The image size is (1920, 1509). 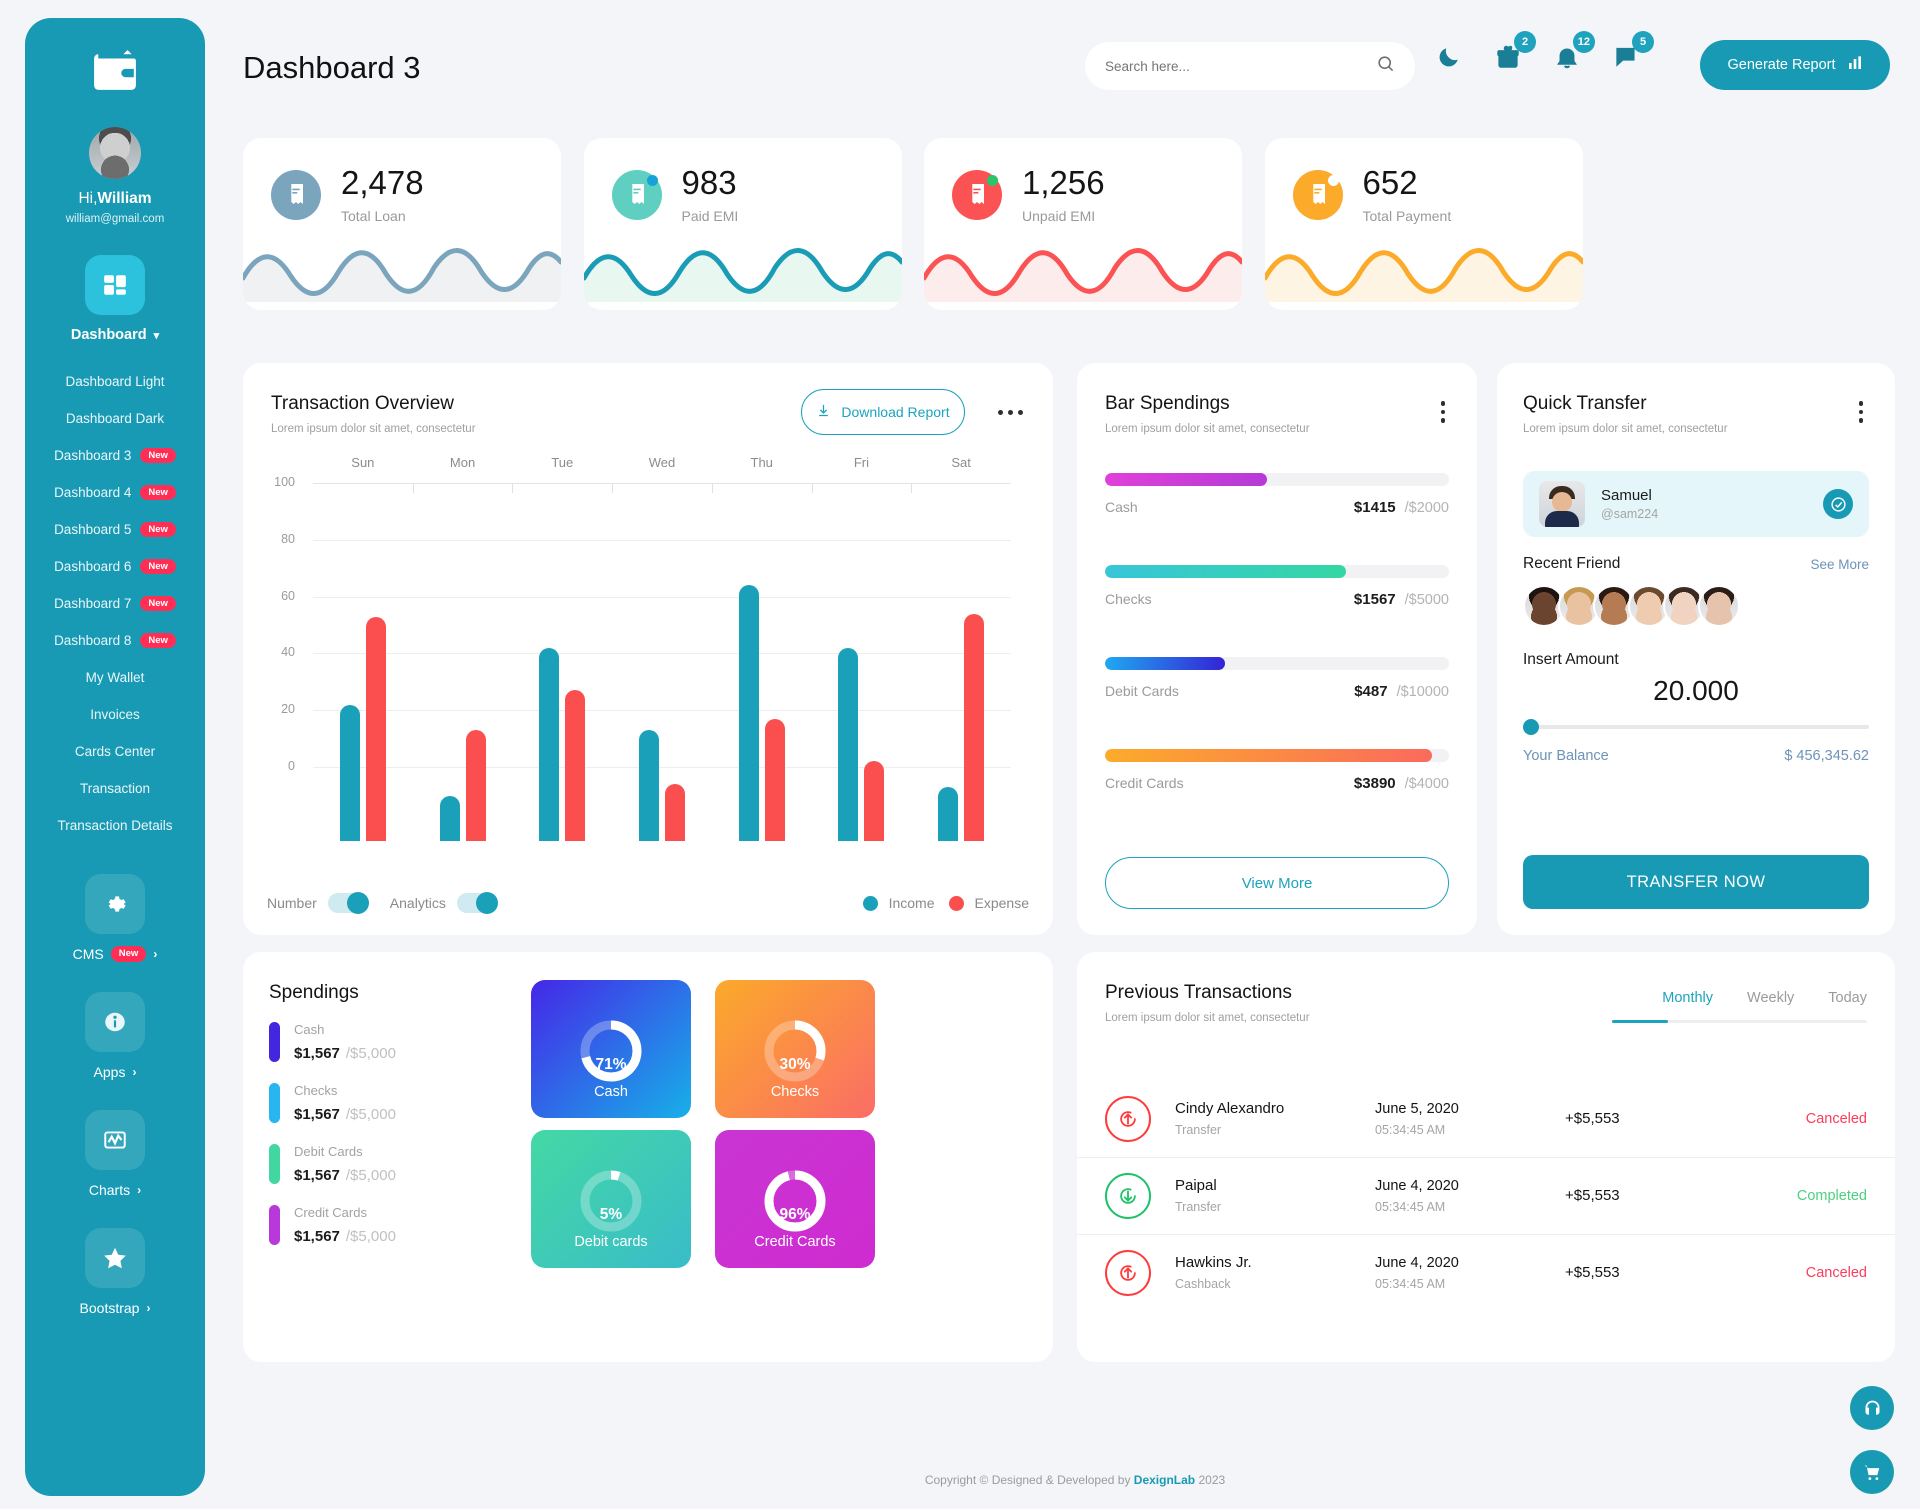 I want to click on sidebar-group-bootstrap: Bootstrap ›, so click(x=115, y=1308).